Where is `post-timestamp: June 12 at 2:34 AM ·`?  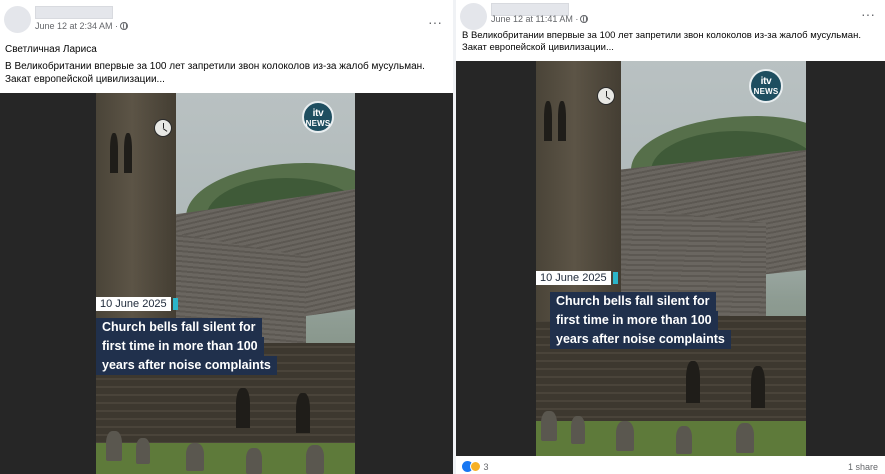
post-timestamp: June 12 at 2:34 AM · is located at coordinates (82, 26).